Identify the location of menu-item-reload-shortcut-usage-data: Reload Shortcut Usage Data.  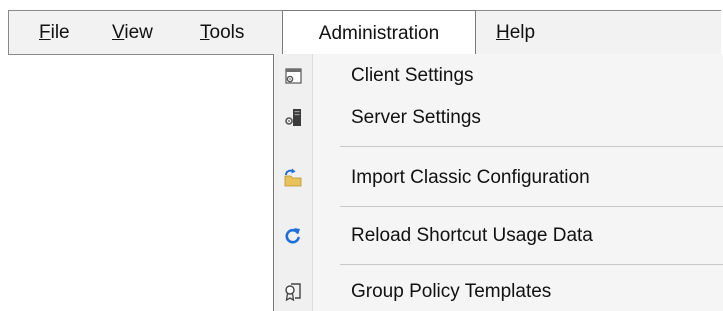
(498, 236).